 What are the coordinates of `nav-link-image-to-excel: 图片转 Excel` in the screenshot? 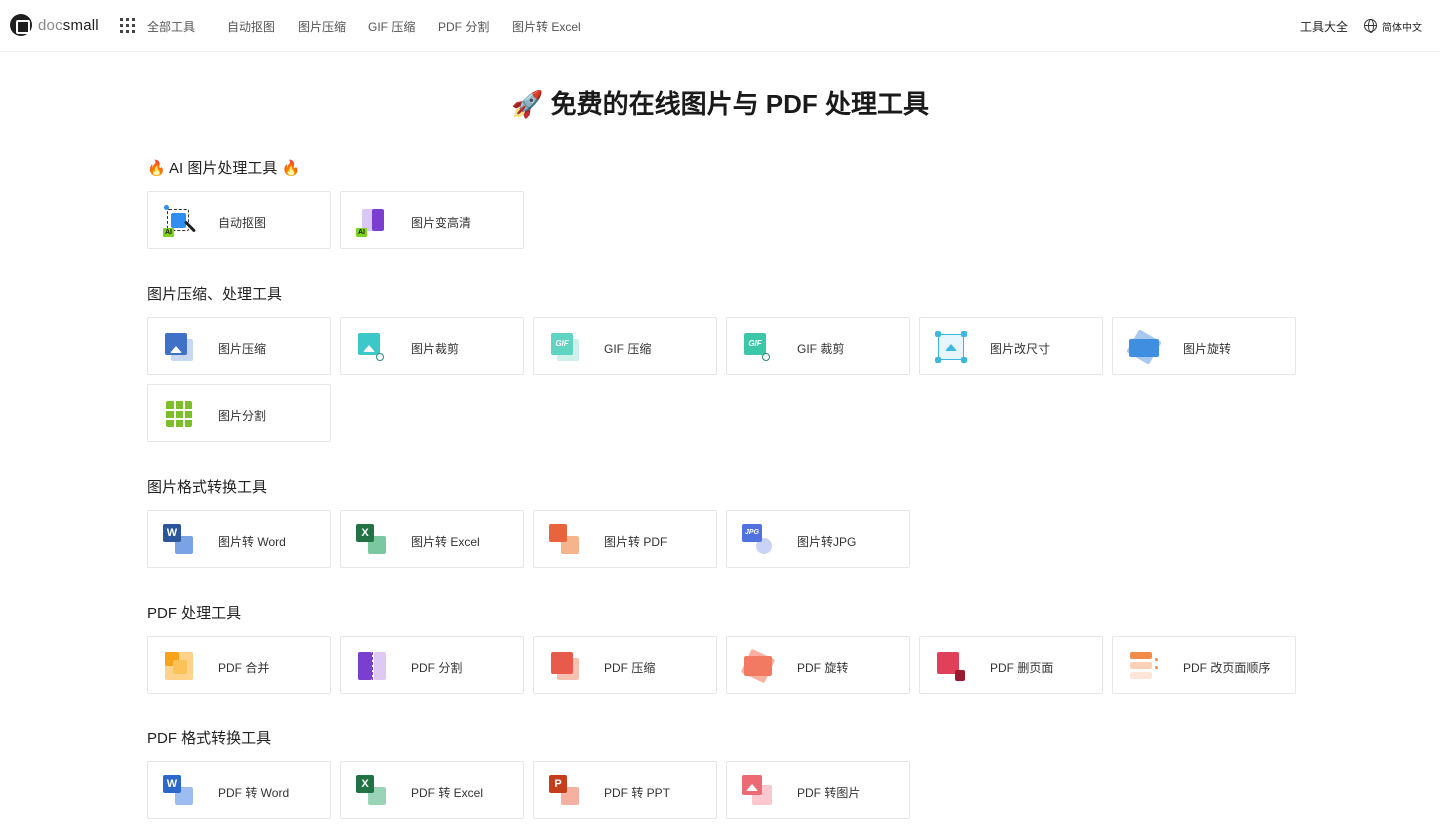 It's located at (546, 26).